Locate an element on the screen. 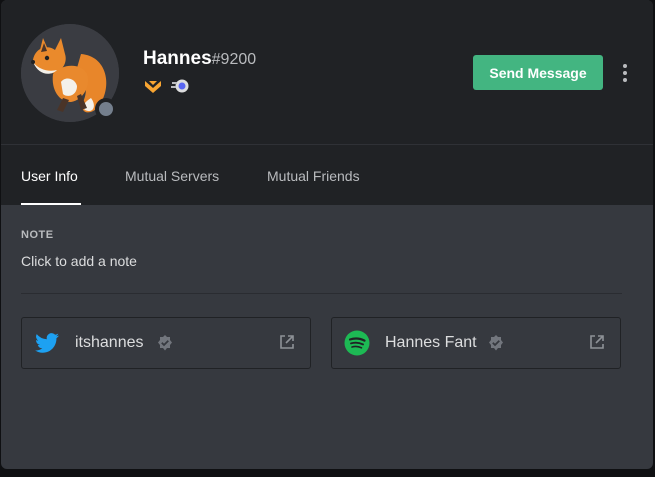 This screenshot has height=477, width=655. connected-account-spotify: Hannes Fant is located at coordinates (476, 343).